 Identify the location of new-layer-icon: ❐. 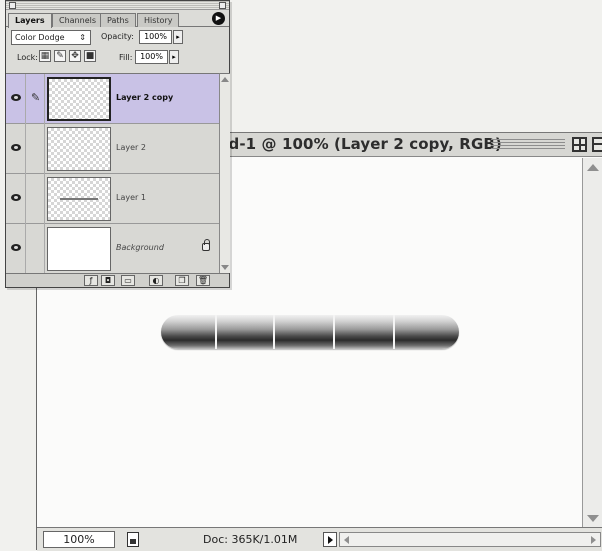
(182, 280).